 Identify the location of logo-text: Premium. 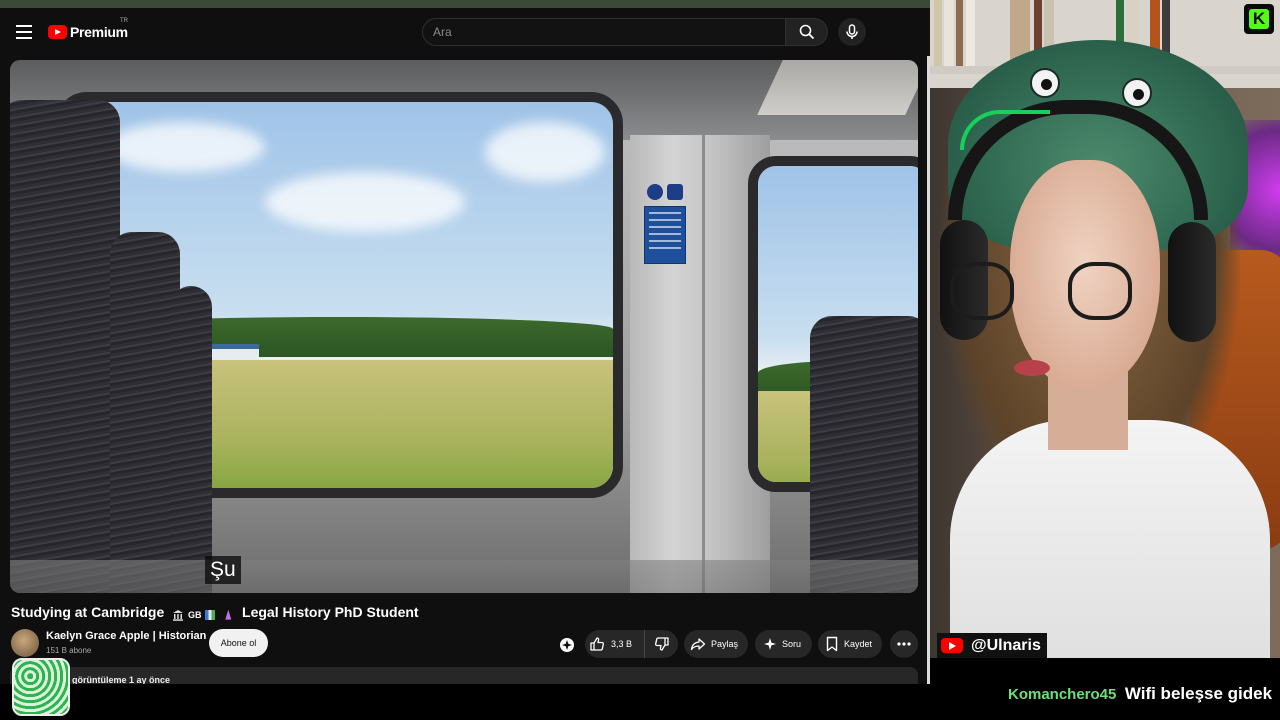
(99, 32).